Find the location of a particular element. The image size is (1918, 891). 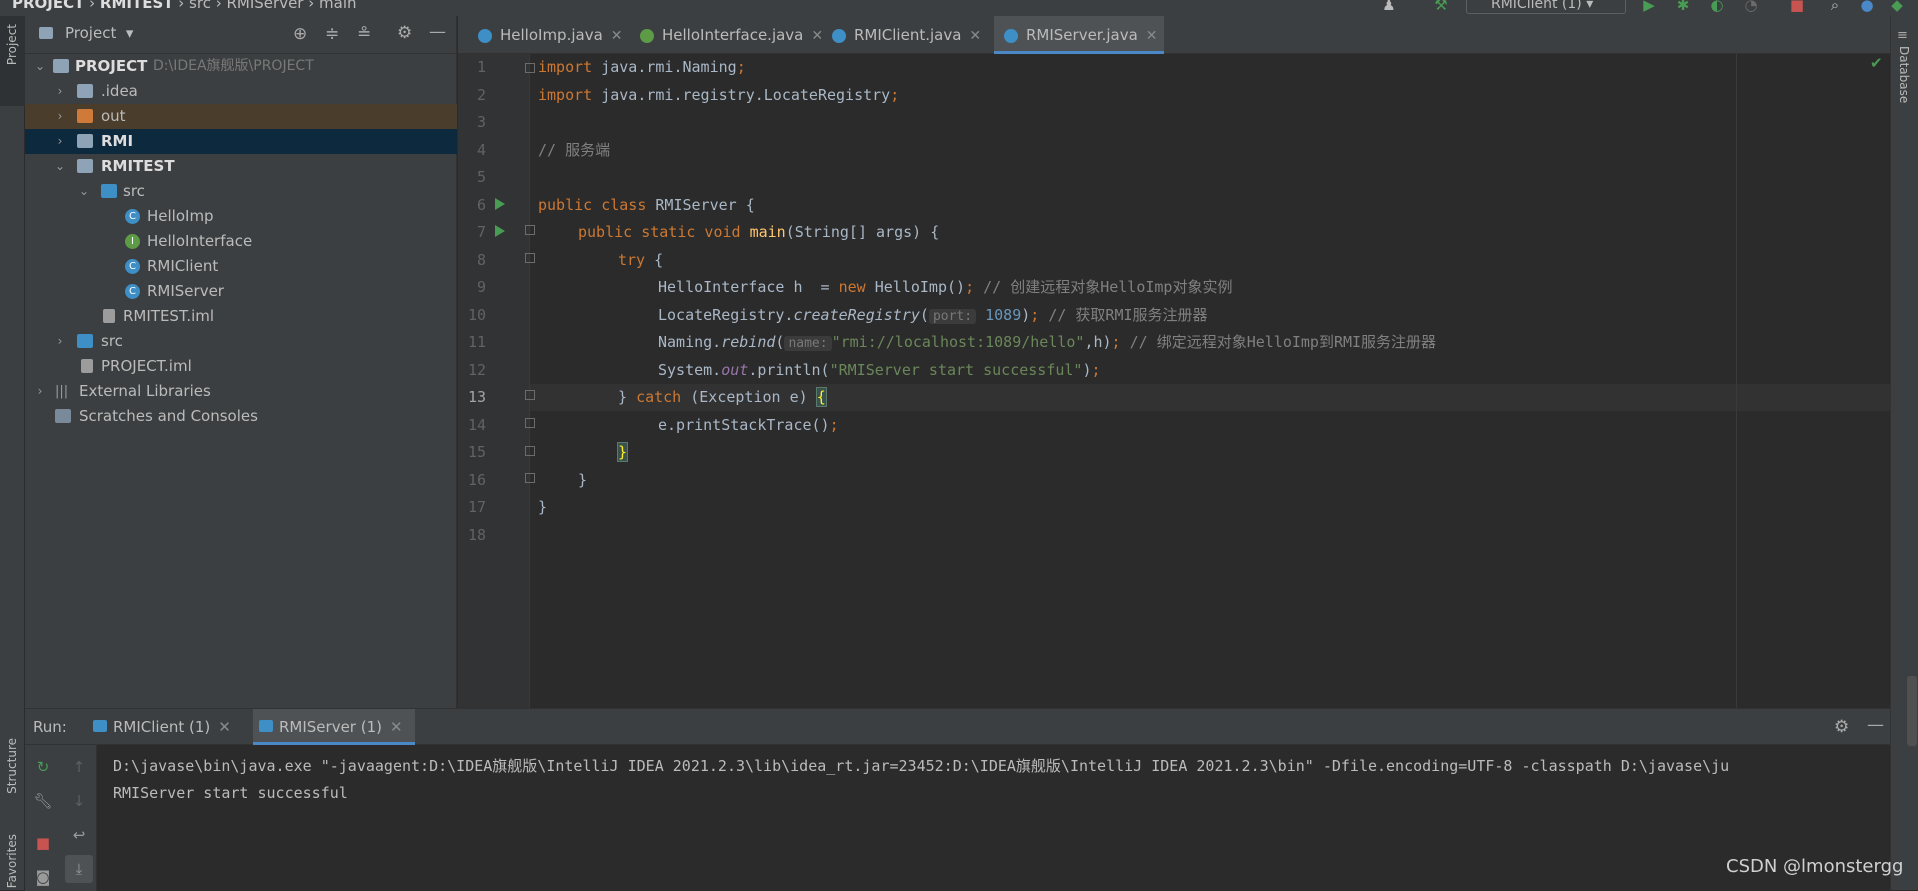

wrench-icon: 🔧︎ is located at coordinates (43, 801).